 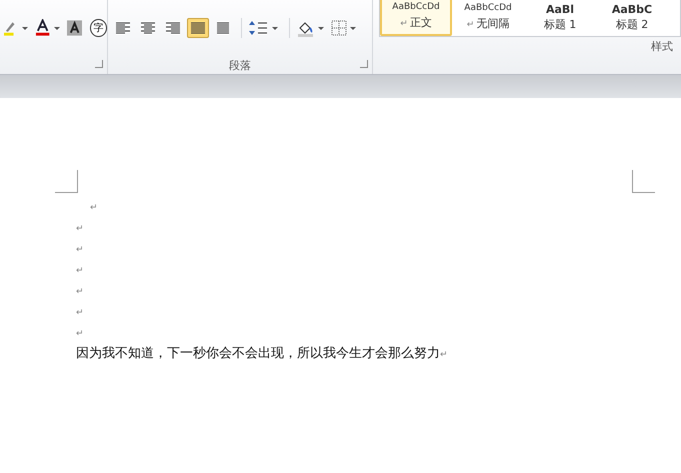 I want to click on group-label: 段落, so click(x=240, y=65).